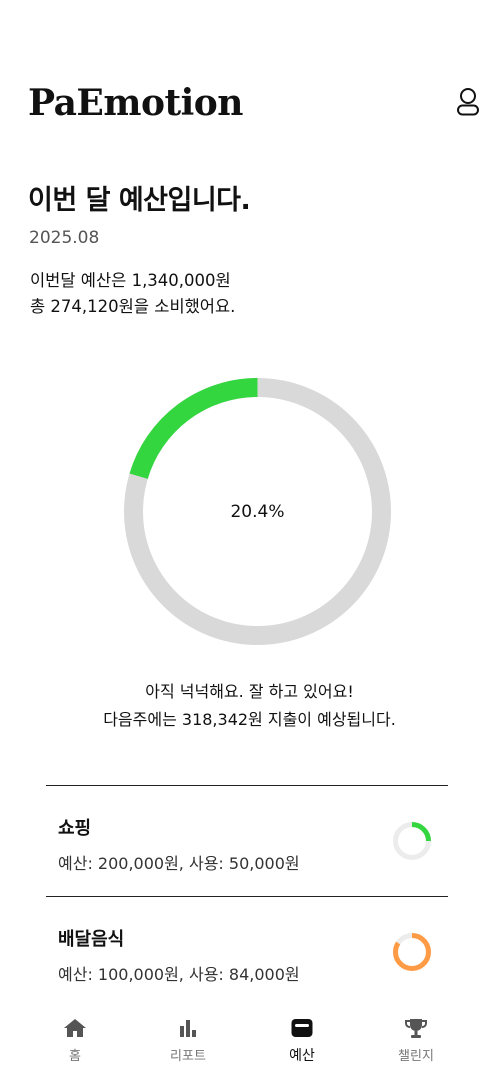  Describe the element at coordinates (132, 294) in the screenshot. I see `budget-summary: 이번달 예산은 1,340,000원 총 274,120원을 소비했어요.` at that location.